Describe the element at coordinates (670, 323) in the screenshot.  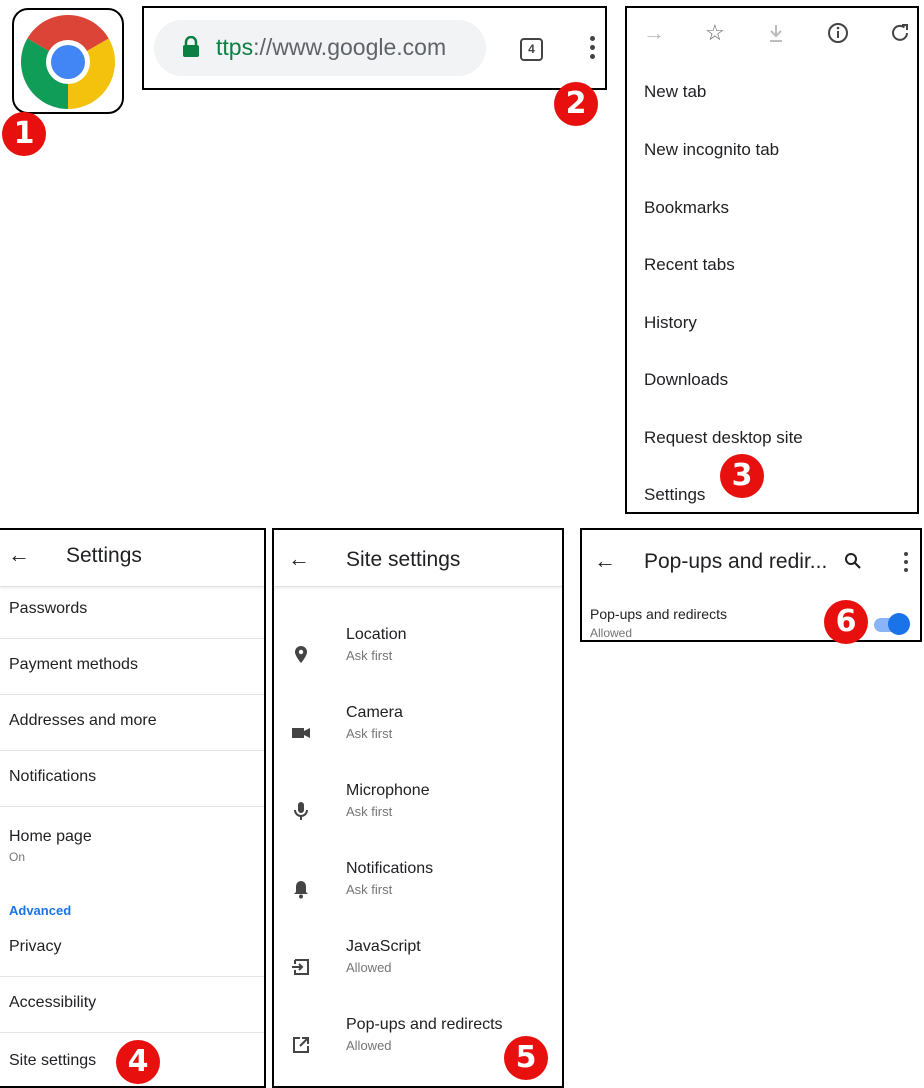
I see `menu-item-history: History` at that location.